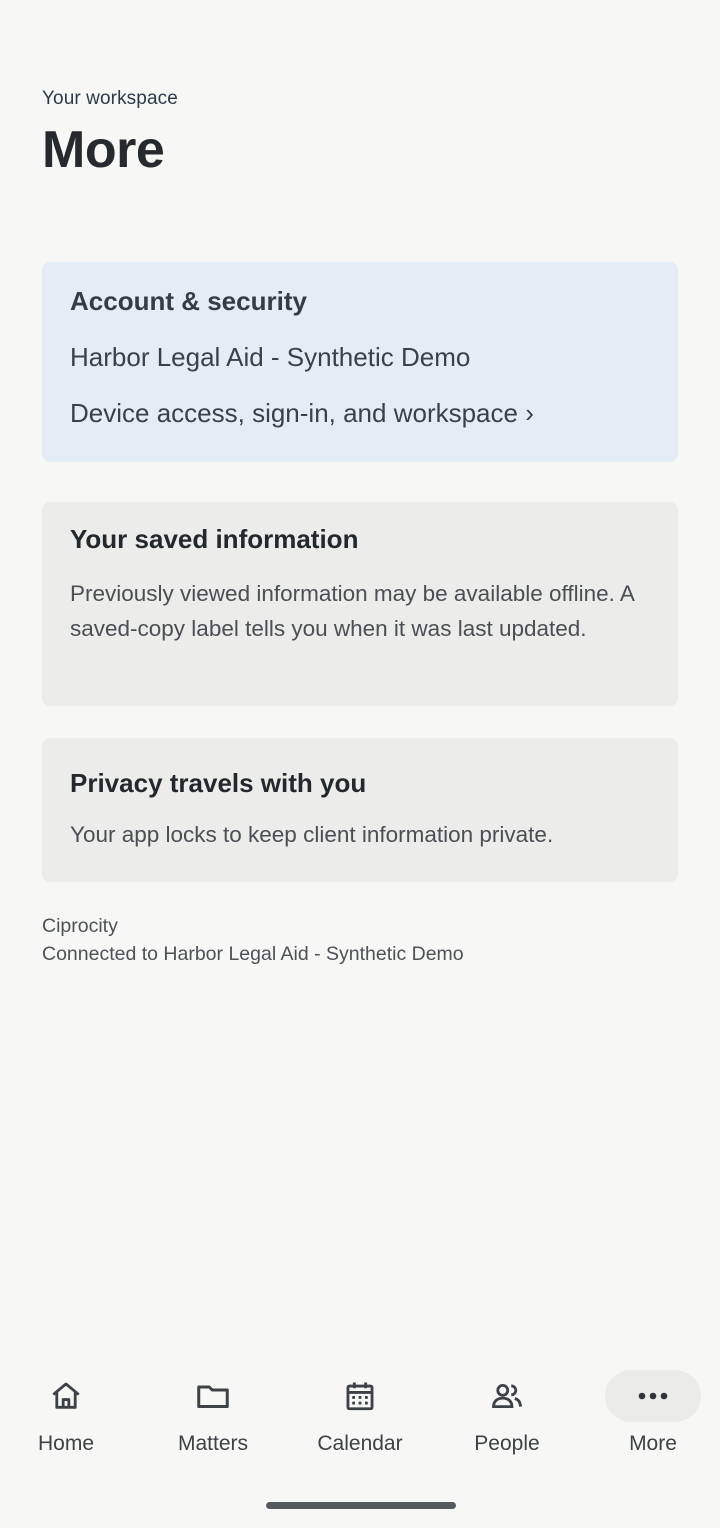 The width and height of the screenshot is (720, 1528). I want to click on page-eyebrow: Your workspace, so click(110, 98).